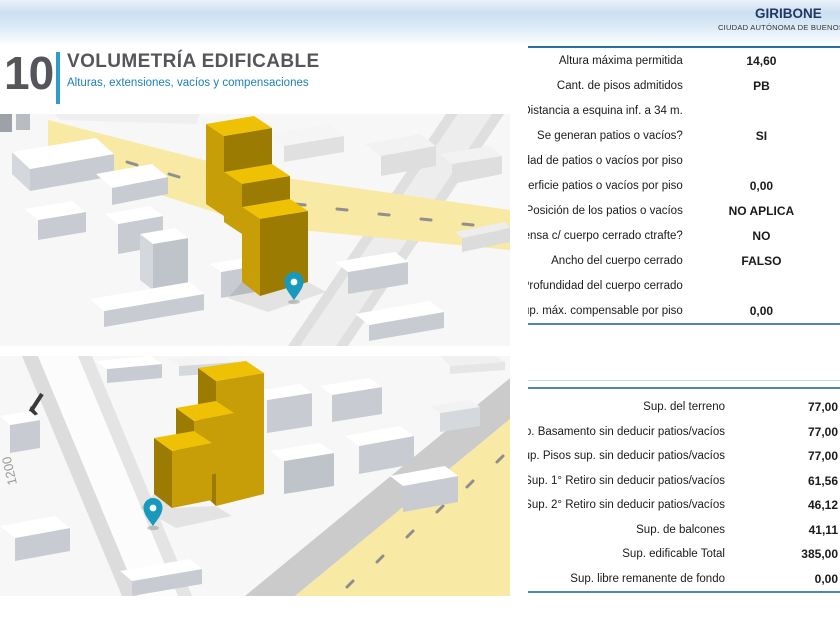 This screenshot has width=840, height=630. What do you see at coordinates (680, 529) in the screenshot?
I see `surface-label: Sup. de balcones` at bounding box center [680, 529].